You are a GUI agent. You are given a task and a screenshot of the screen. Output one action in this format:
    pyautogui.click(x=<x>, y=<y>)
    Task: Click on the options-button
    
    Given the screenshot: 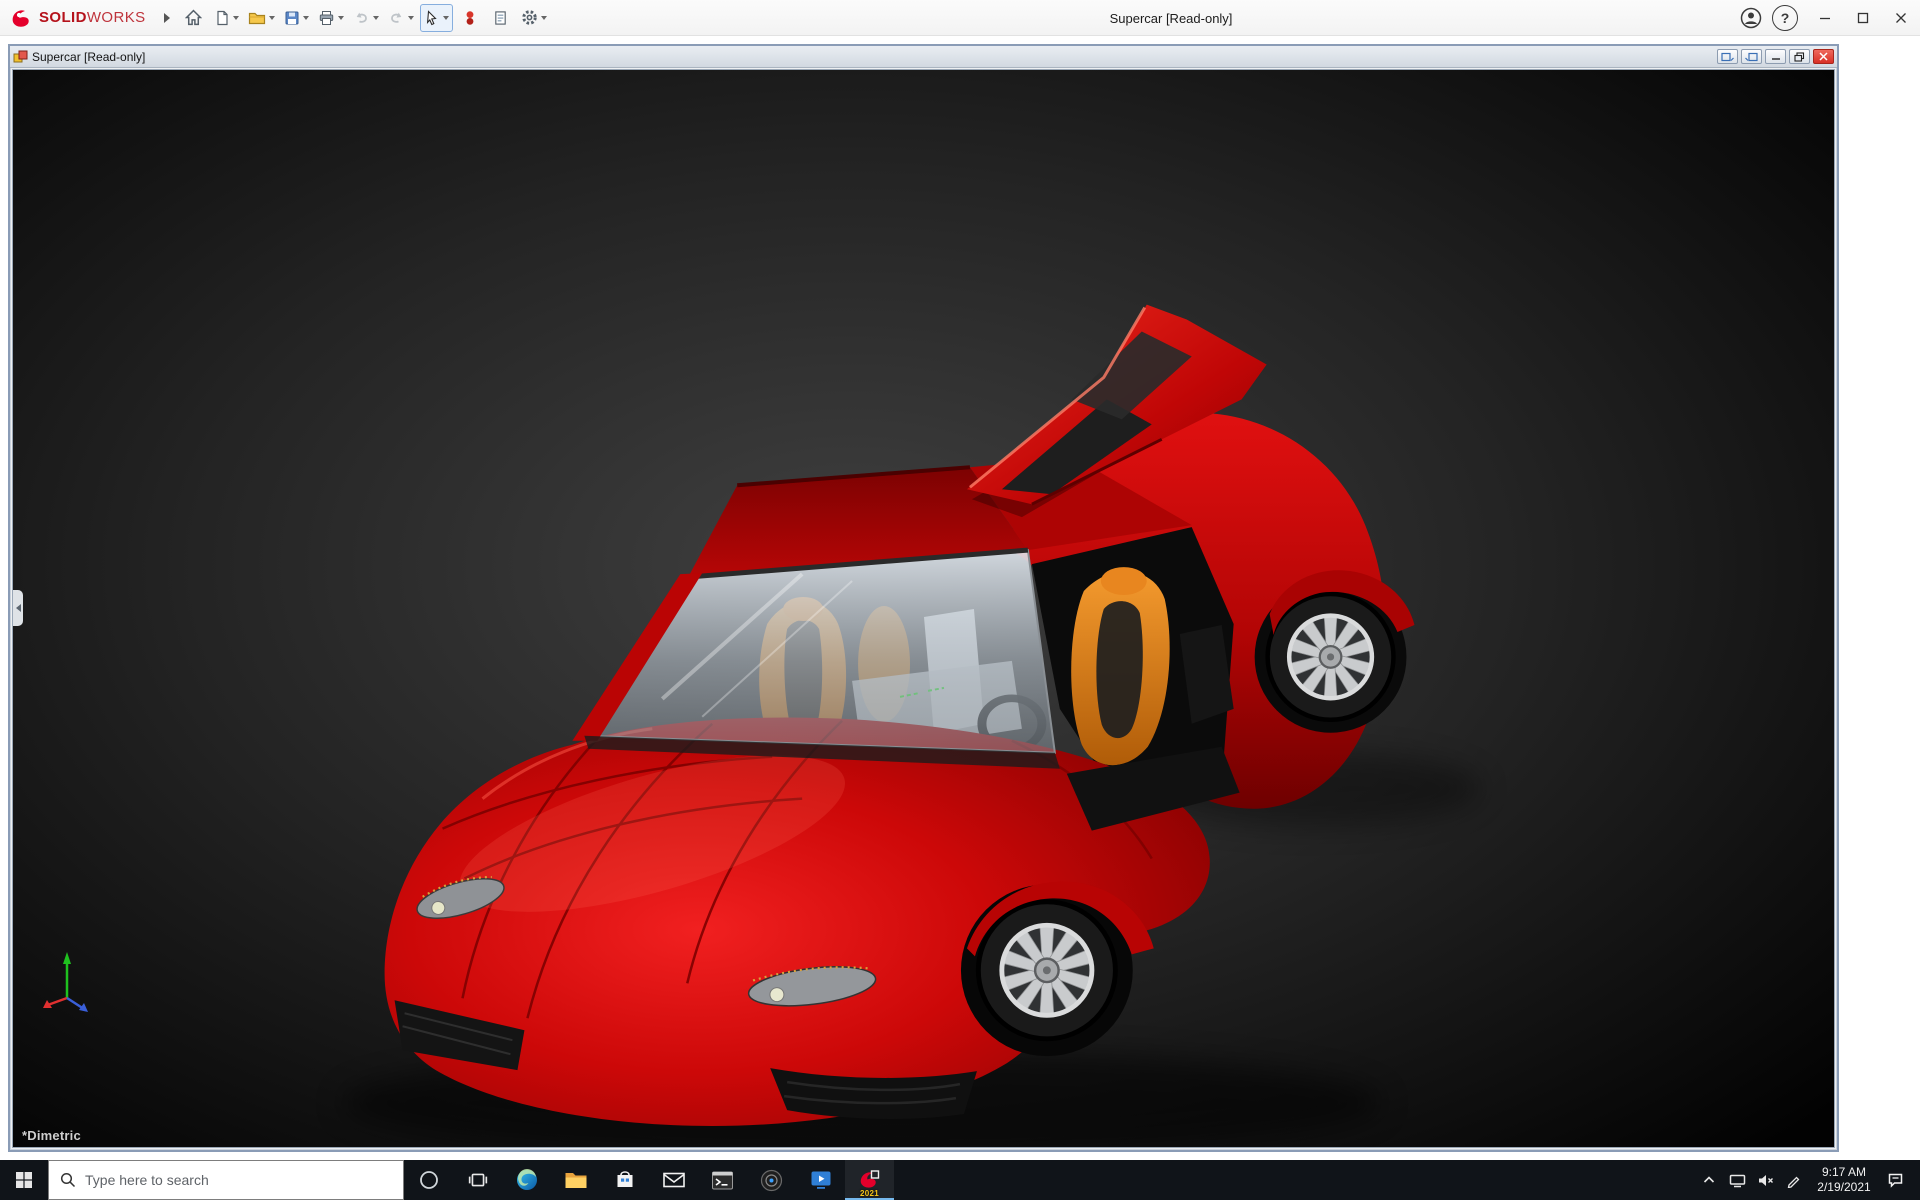 What is the action you would take?
    pyautogui.click(x=534, y=18)
    